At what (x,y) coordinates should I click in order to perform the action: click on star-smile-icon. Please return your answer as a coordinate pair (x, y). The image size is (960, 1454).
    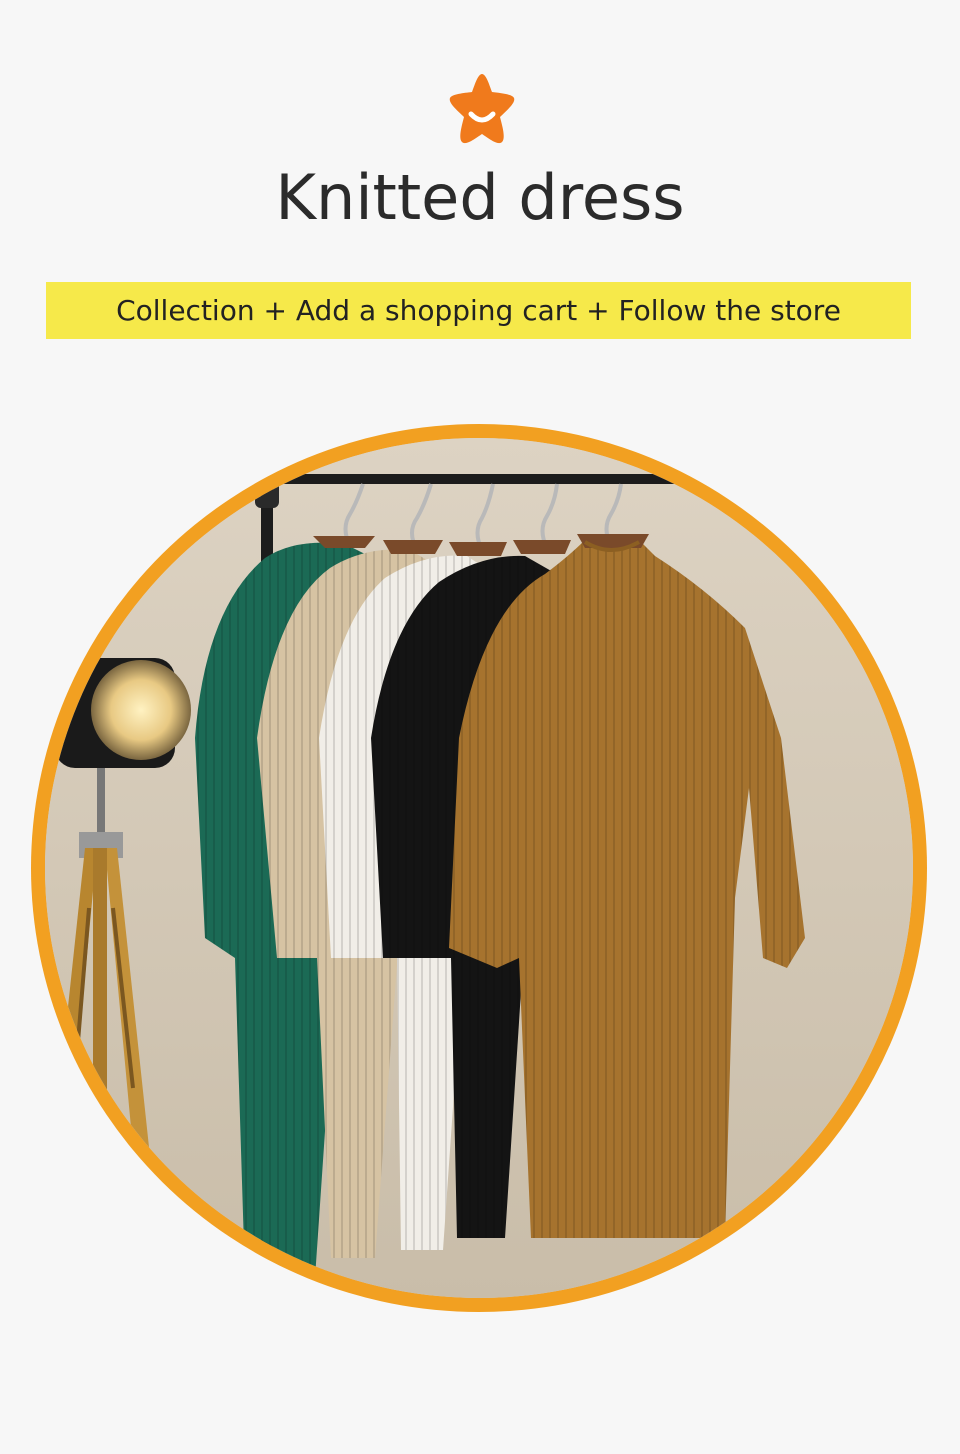
    Looking at the image, I should click on (482, 109).